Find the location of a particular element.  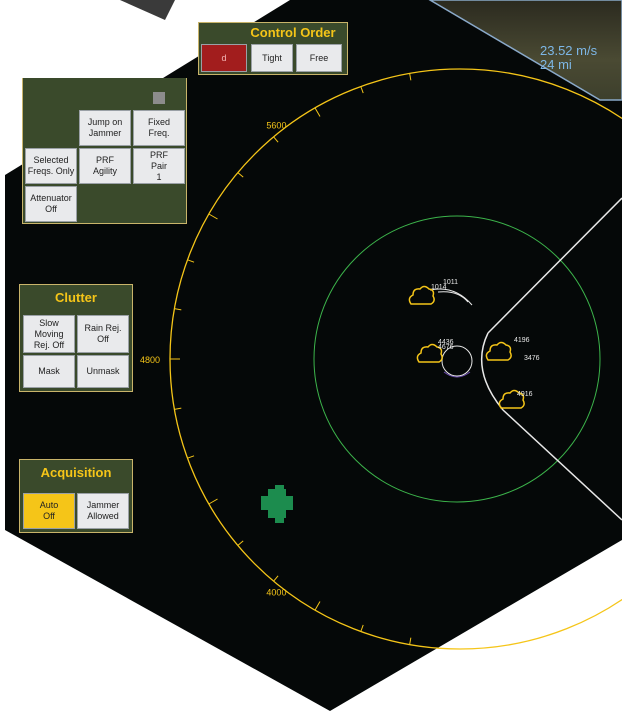

fixed-freq-button: Fixed Freq. is located at coordinates (159, 128).